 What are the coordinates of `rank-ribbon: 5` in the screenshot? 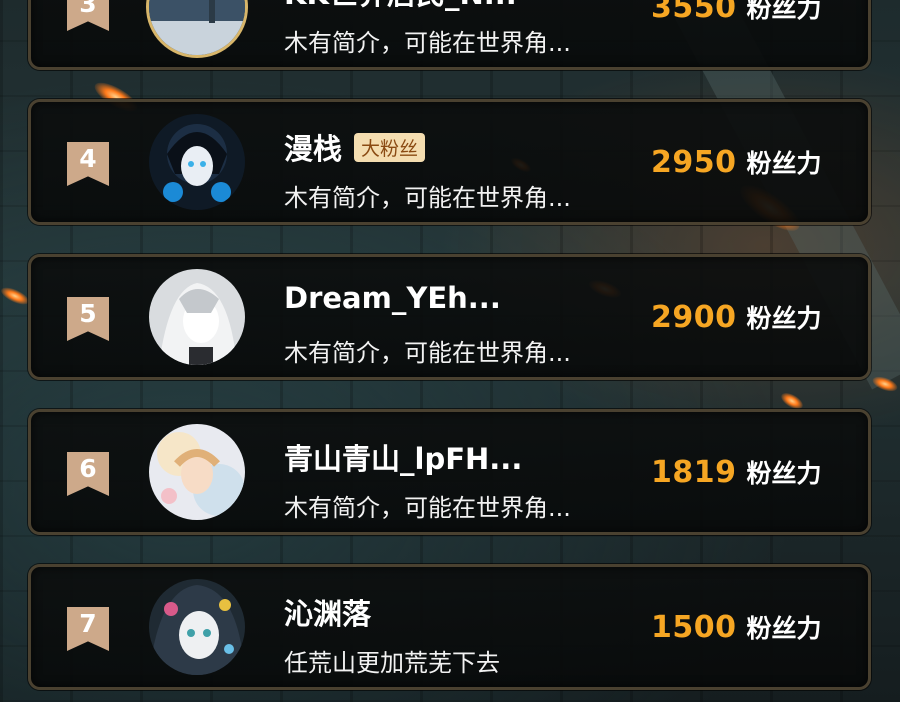 It's located at (88, 319).